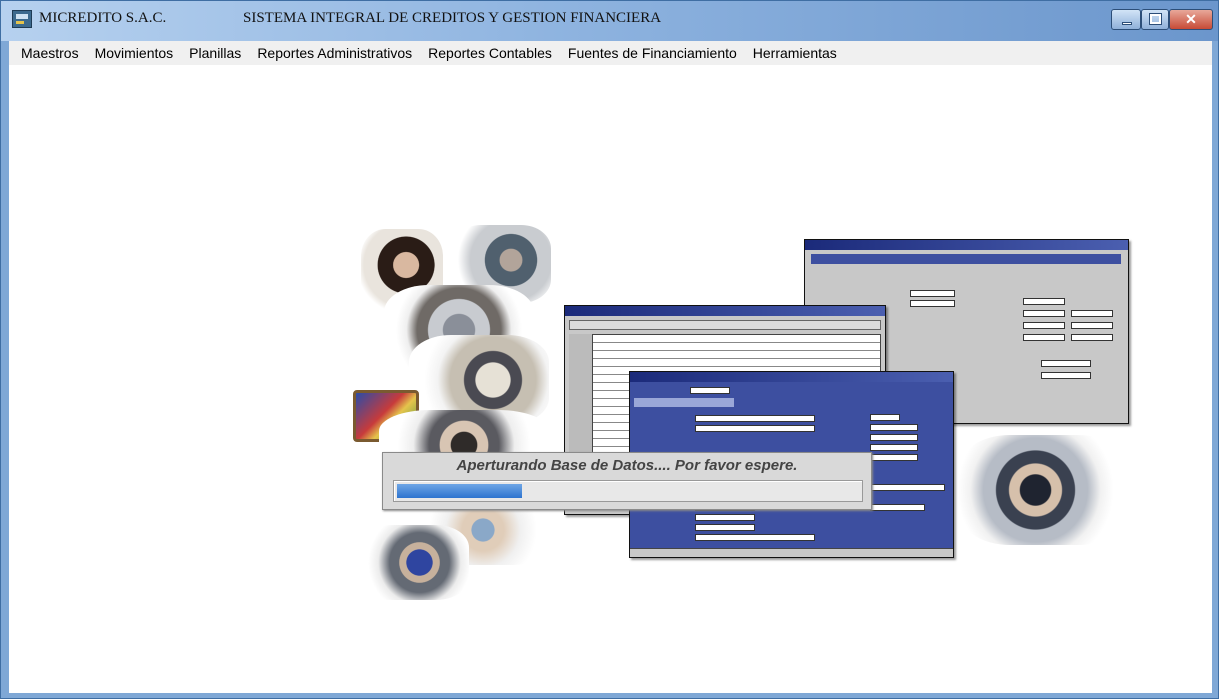  What do you see at coordinates (414, 562) in the screenshot?
I see `photo-man-phone` at bounding box center [414, 562].